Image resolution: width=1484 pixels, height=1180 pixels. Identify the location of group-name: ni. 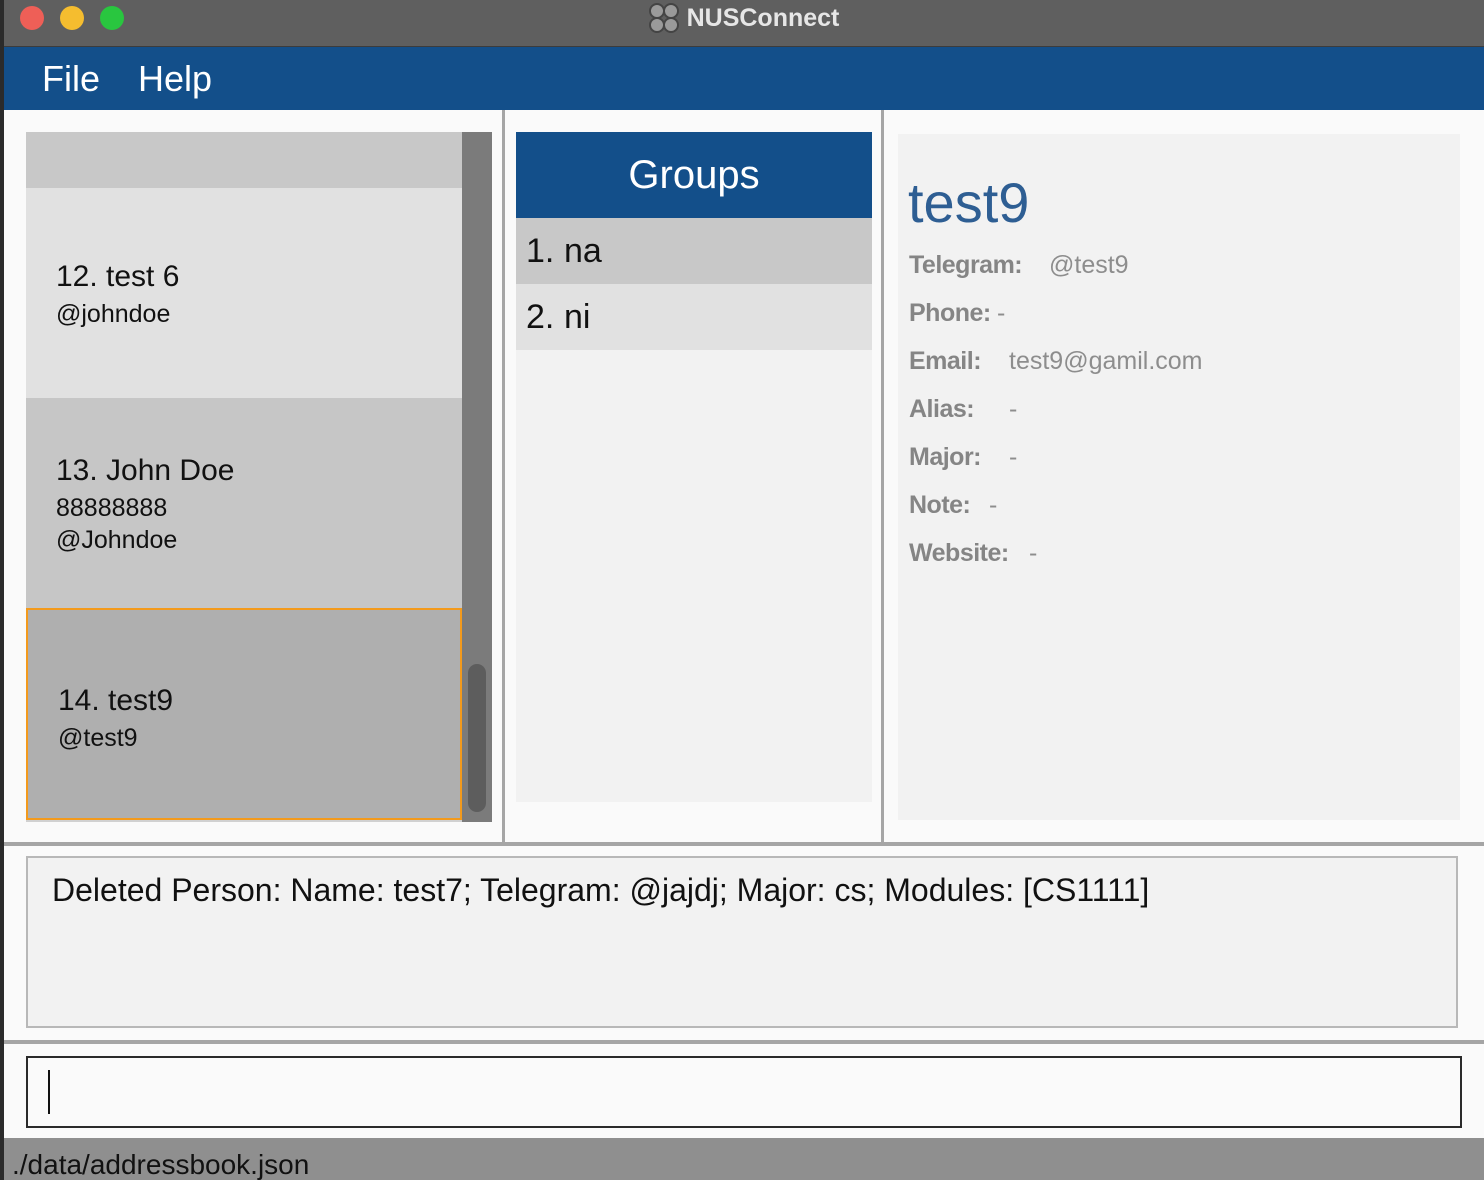
(577, 316).